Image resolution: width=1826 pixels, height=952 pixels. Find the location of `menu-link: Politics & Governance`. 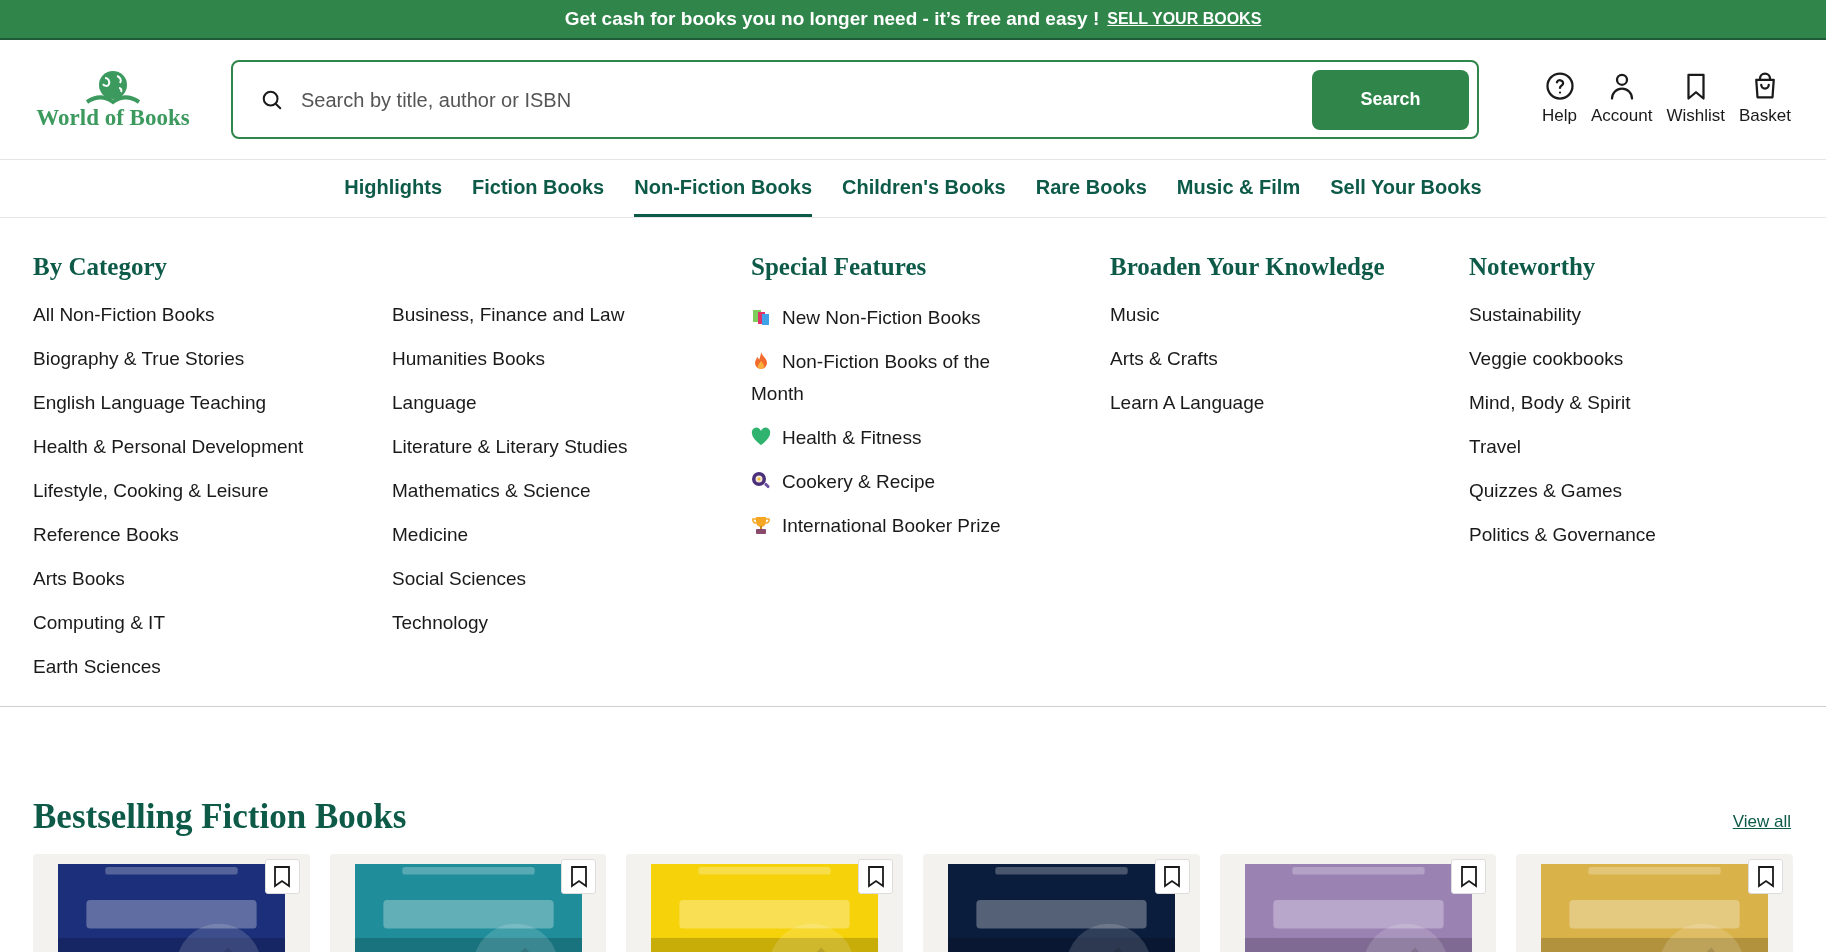

menu-link: Politics & Governance is located at coordinates (1631, 534).